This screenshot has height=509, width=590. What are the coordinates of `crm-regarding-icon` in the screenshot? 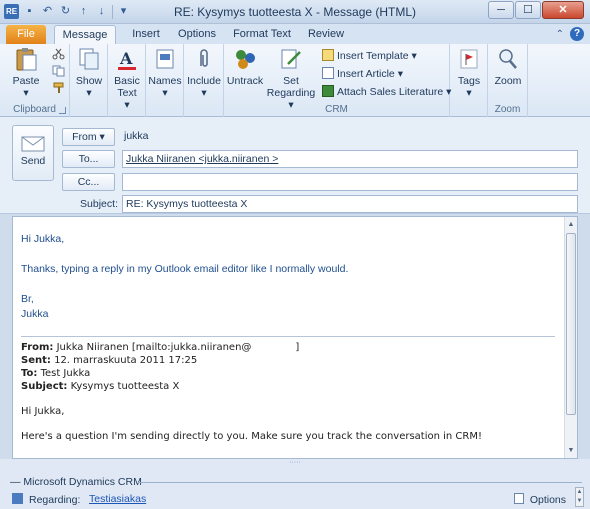 It's located at (17, 498).